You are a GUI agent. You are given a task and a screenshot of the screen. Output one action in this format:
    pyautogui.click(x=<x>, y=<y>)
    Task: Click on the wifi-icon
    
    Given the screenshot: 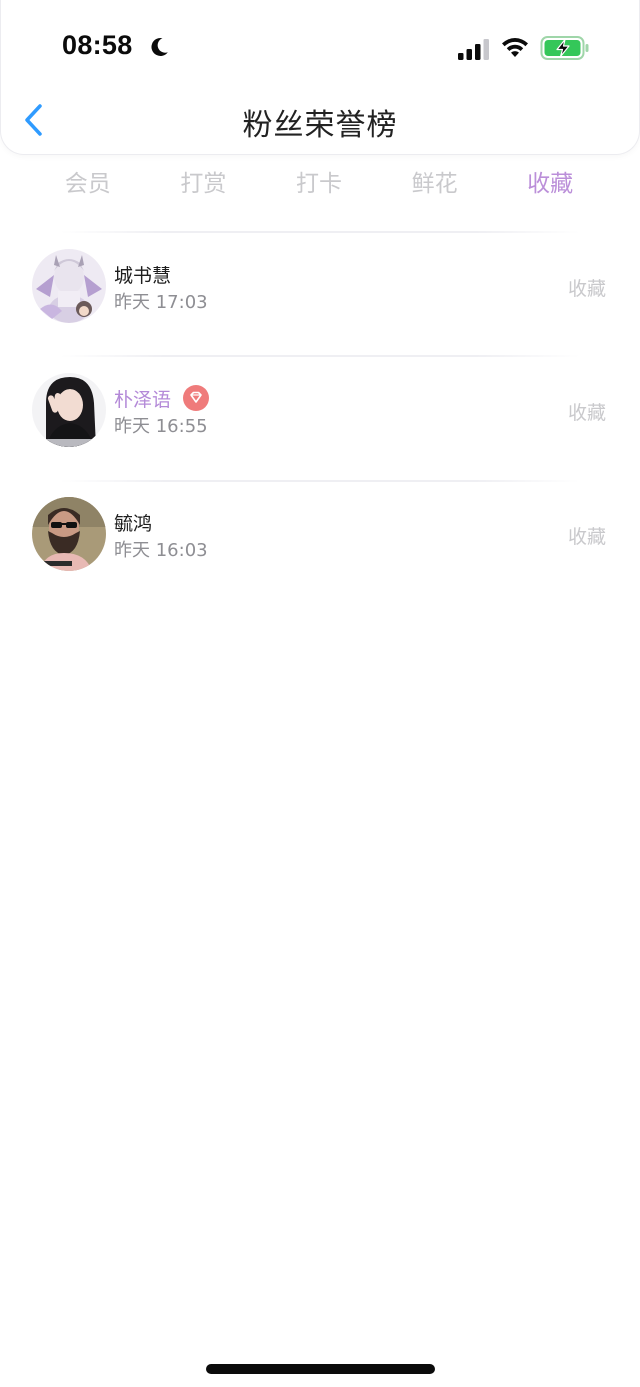 What is the action you would take?
    pyautogui.click(x=515, y=47)
    